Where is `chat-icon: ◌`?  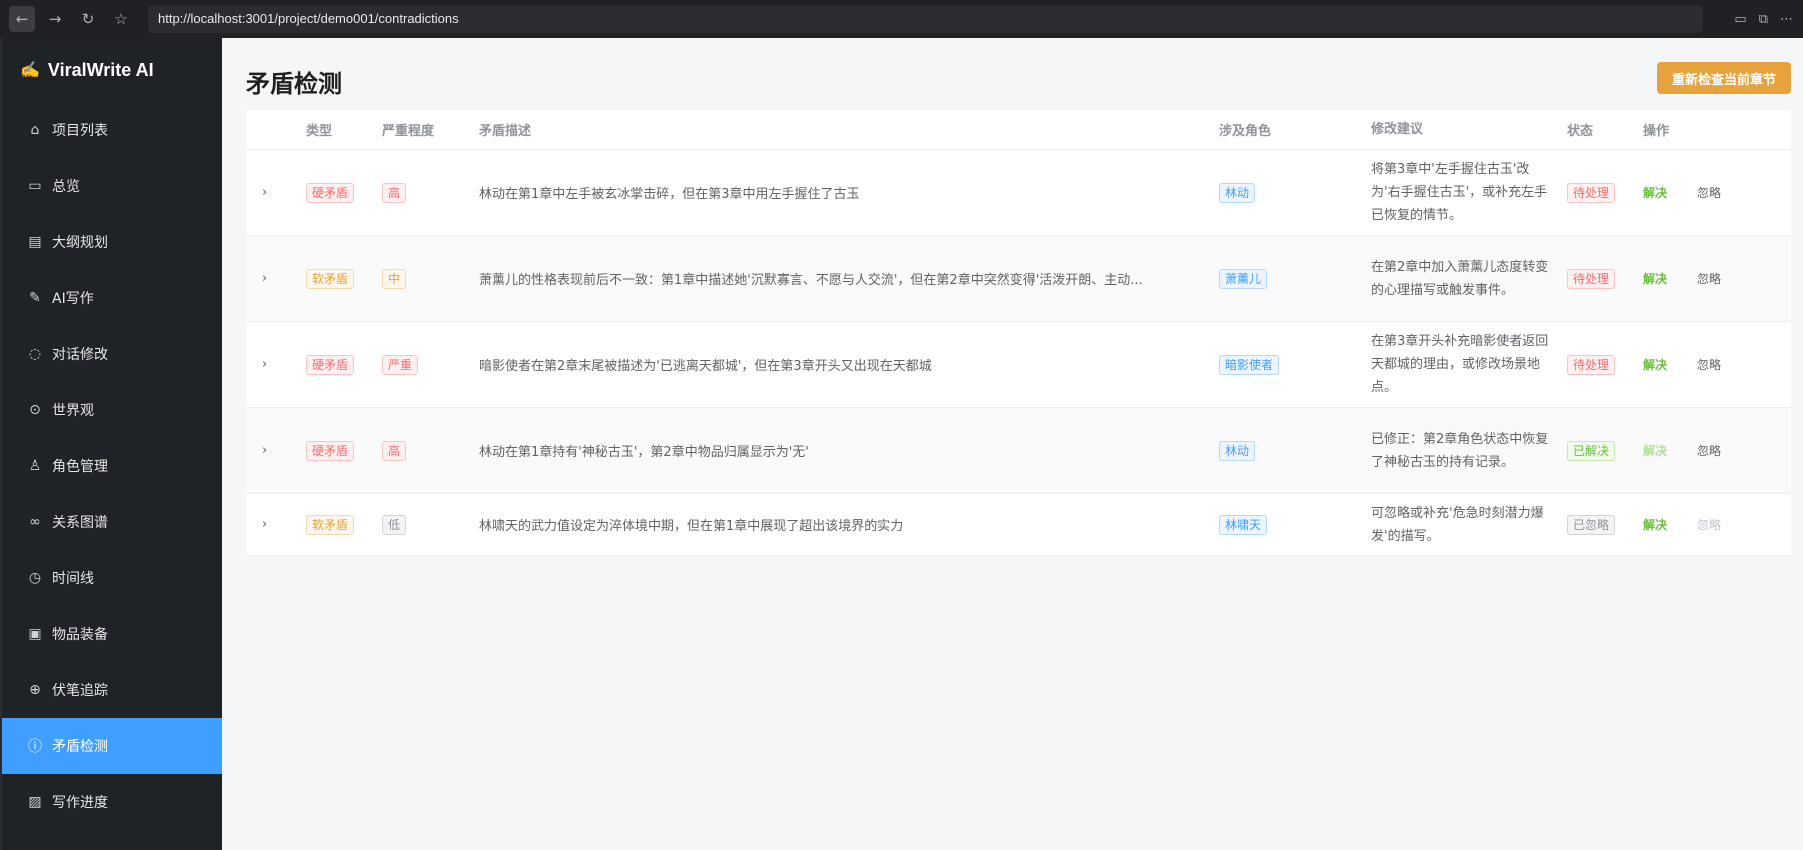 chat-icon: ◌ is located at coordinates (35, 354).